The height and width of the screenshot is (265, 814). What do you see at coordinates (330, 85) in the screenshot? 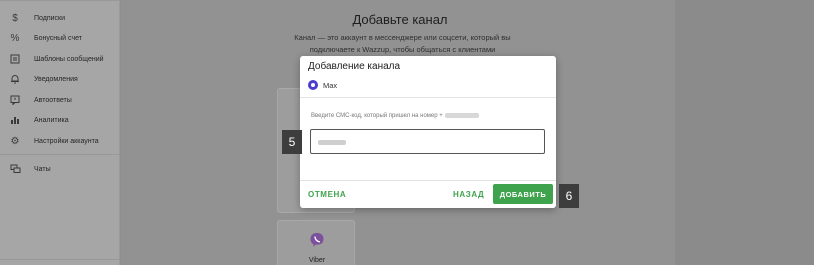
I see `channel-name: Max` at bounding box center [330, 85].